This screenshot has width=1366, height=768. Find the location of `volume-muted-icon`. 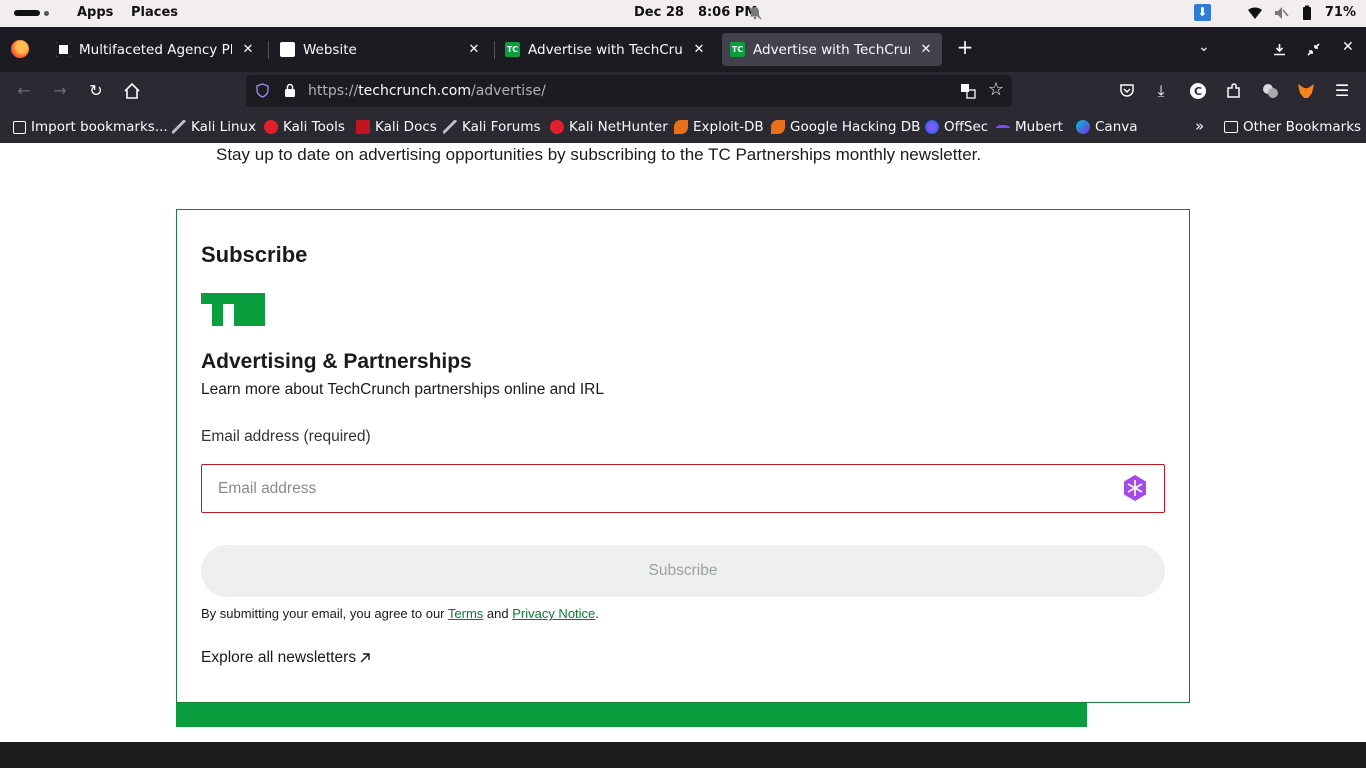

volume-muted-icon is located at coordinates (1281, 13).